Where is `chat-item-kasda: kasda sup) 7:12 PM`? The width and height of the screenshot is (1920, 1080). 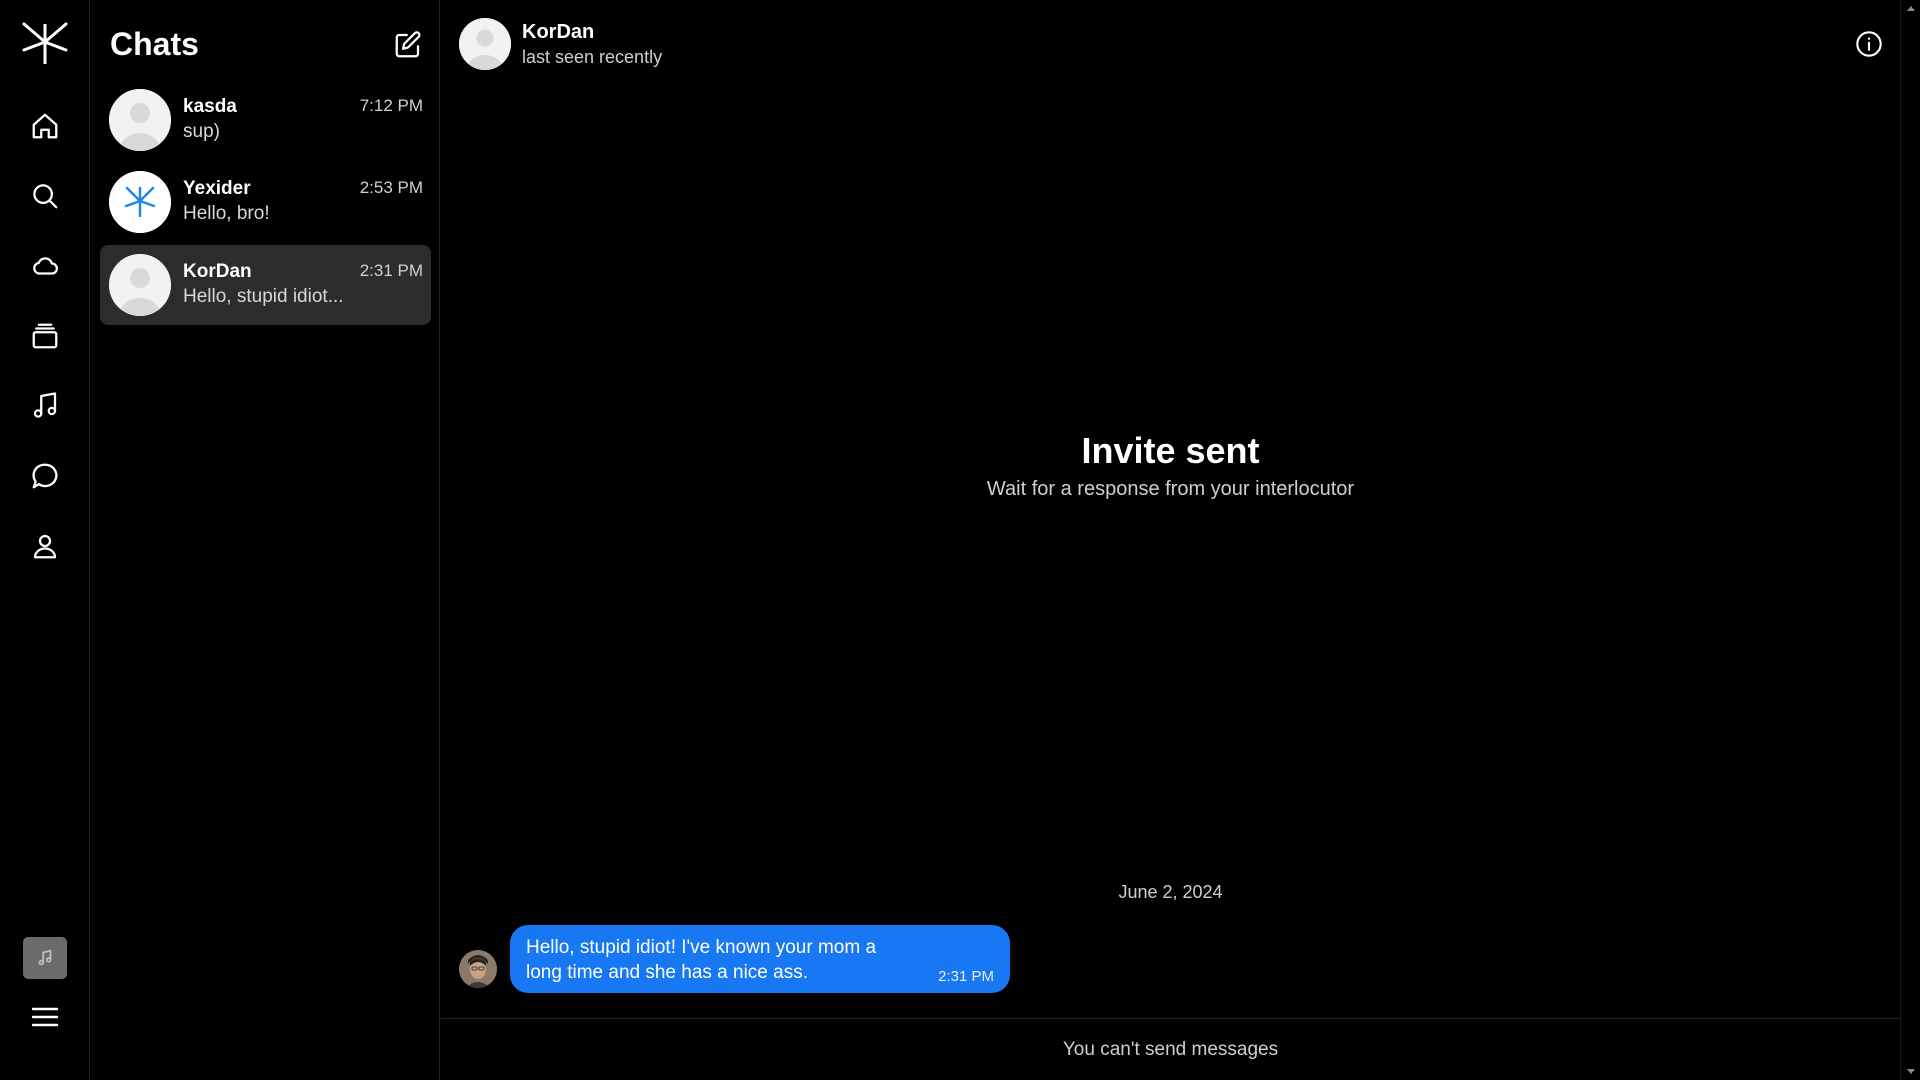
chat-item-kasda: kasda sup) 7:12 PM is located at coordinates (265, 120).